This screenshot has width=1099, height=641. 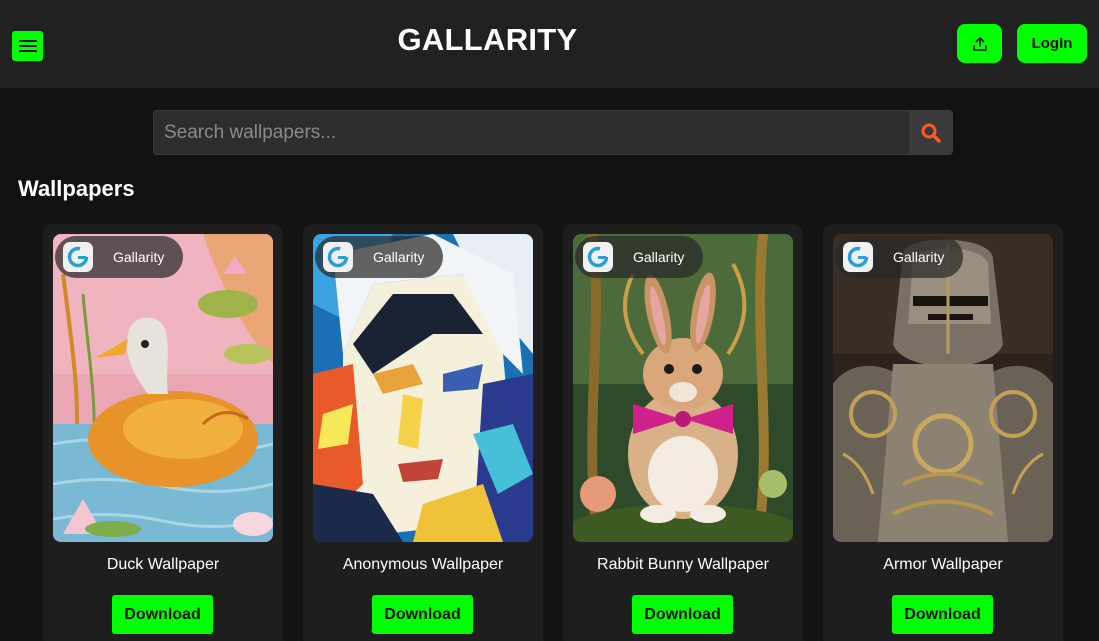 What do you see at coordinates (1052, 43) in the screenshot?
I see `login-button: LogIn` at bounding box center [1052, 43].